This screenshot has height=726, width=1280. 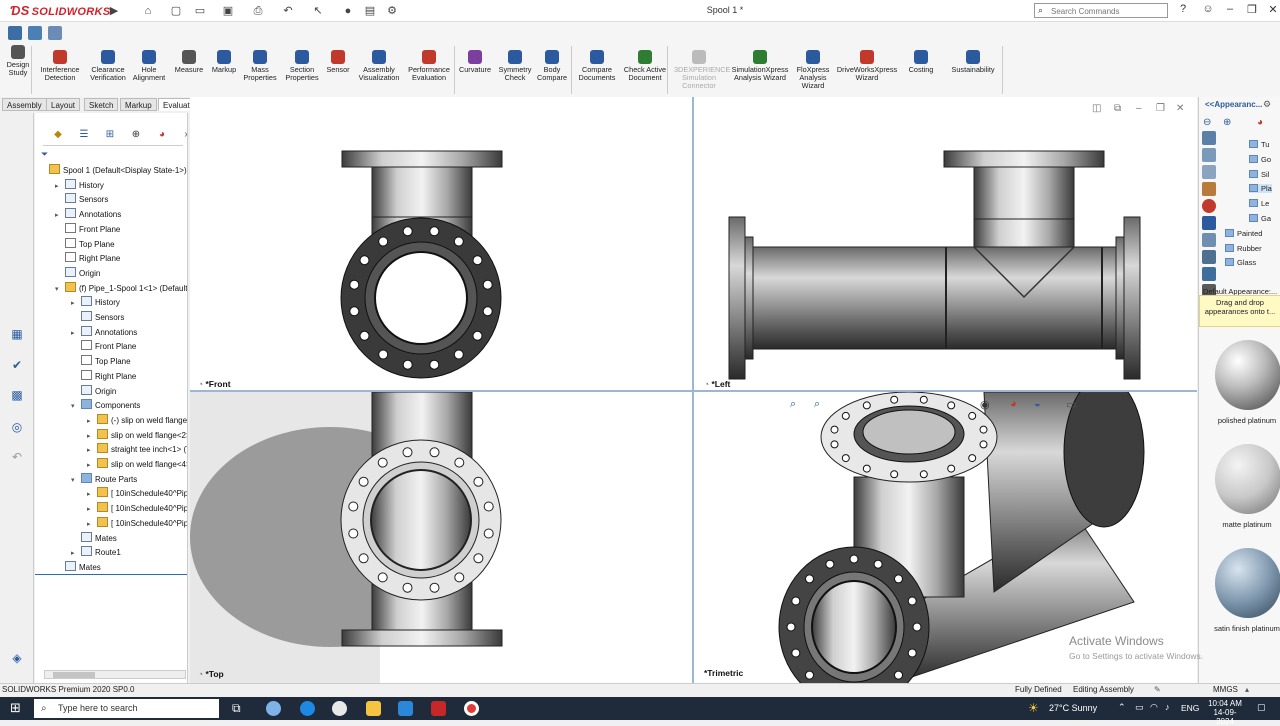 What do you see at coordinates (273, 708) in the screenshot?
I see `copilot-icon` at bounding box center [273, 708].